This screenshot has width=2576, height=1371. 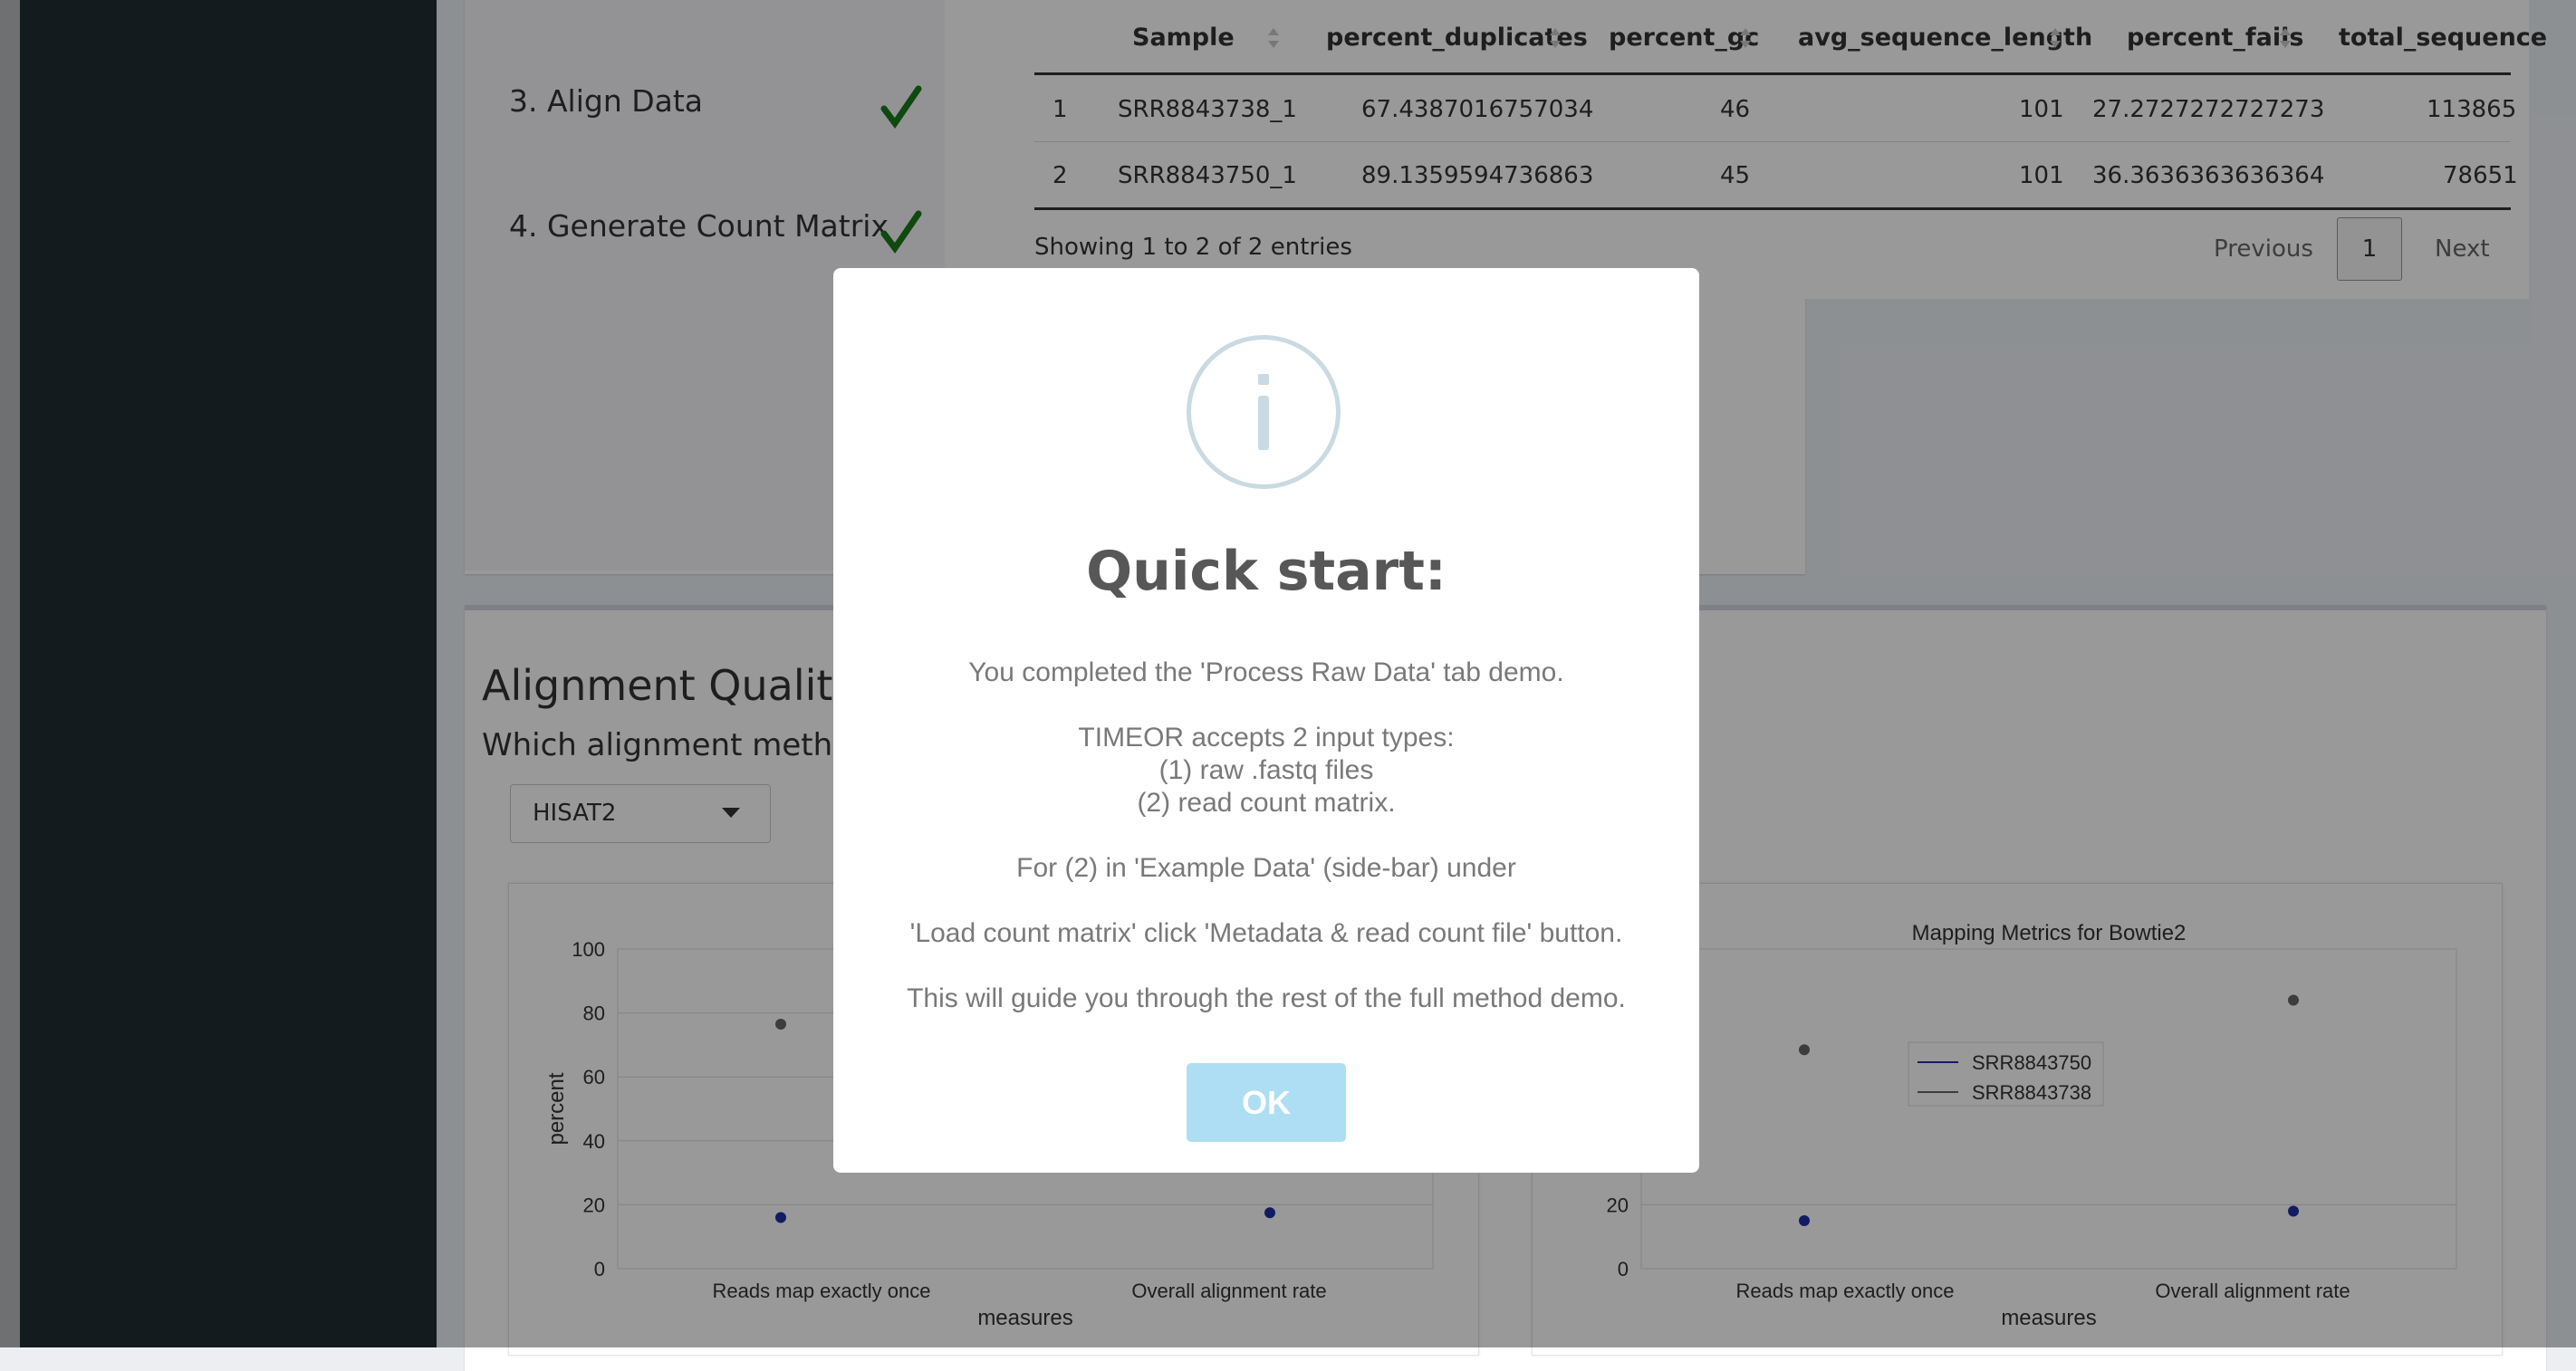 What do you see at coordinates (1266, 738) in the screenshot?
I see `modal-text-line: TIMEOR accepts 2 input types:` at bounding box center [1266, 738].